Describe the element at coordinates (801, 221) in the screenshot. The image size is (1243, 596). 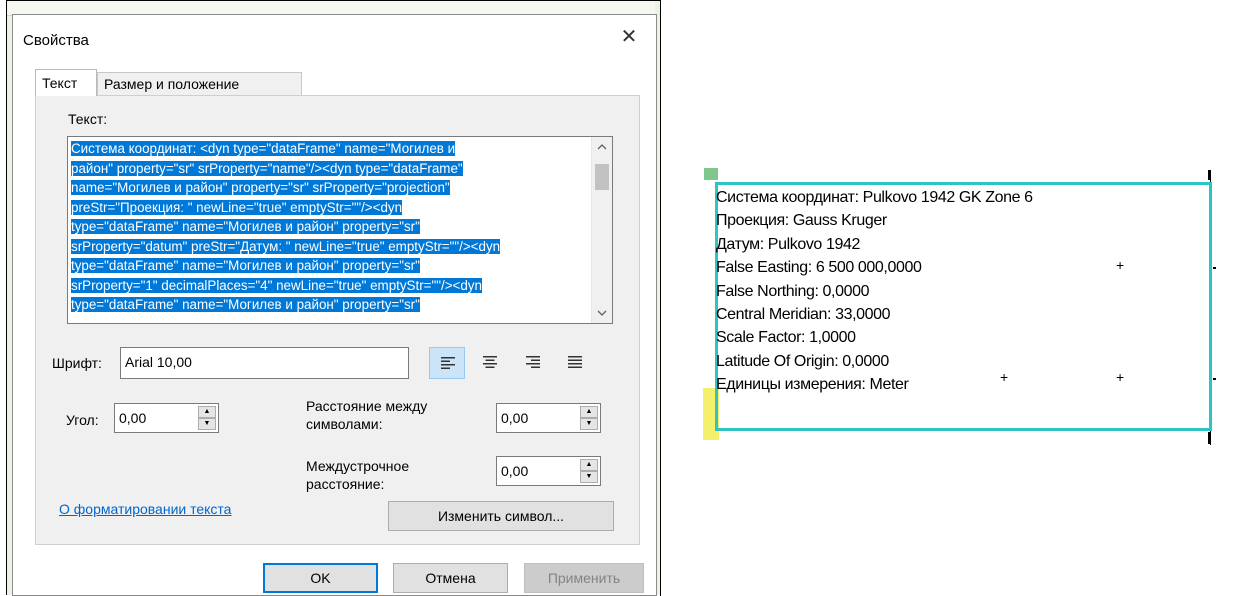
I see `map-text-line: Проекция: Gauss Kruger` at that location.